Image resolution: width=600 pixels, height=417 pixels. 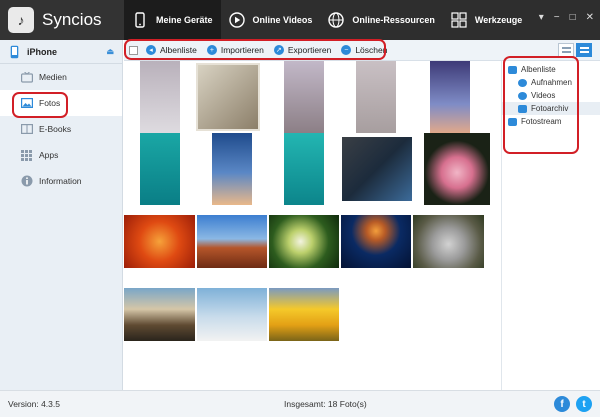 What do you see at coordinates (61, 155) in the screenshot?
I see `sidebar-item-apps: Apps` at bounding box center [61, 155].